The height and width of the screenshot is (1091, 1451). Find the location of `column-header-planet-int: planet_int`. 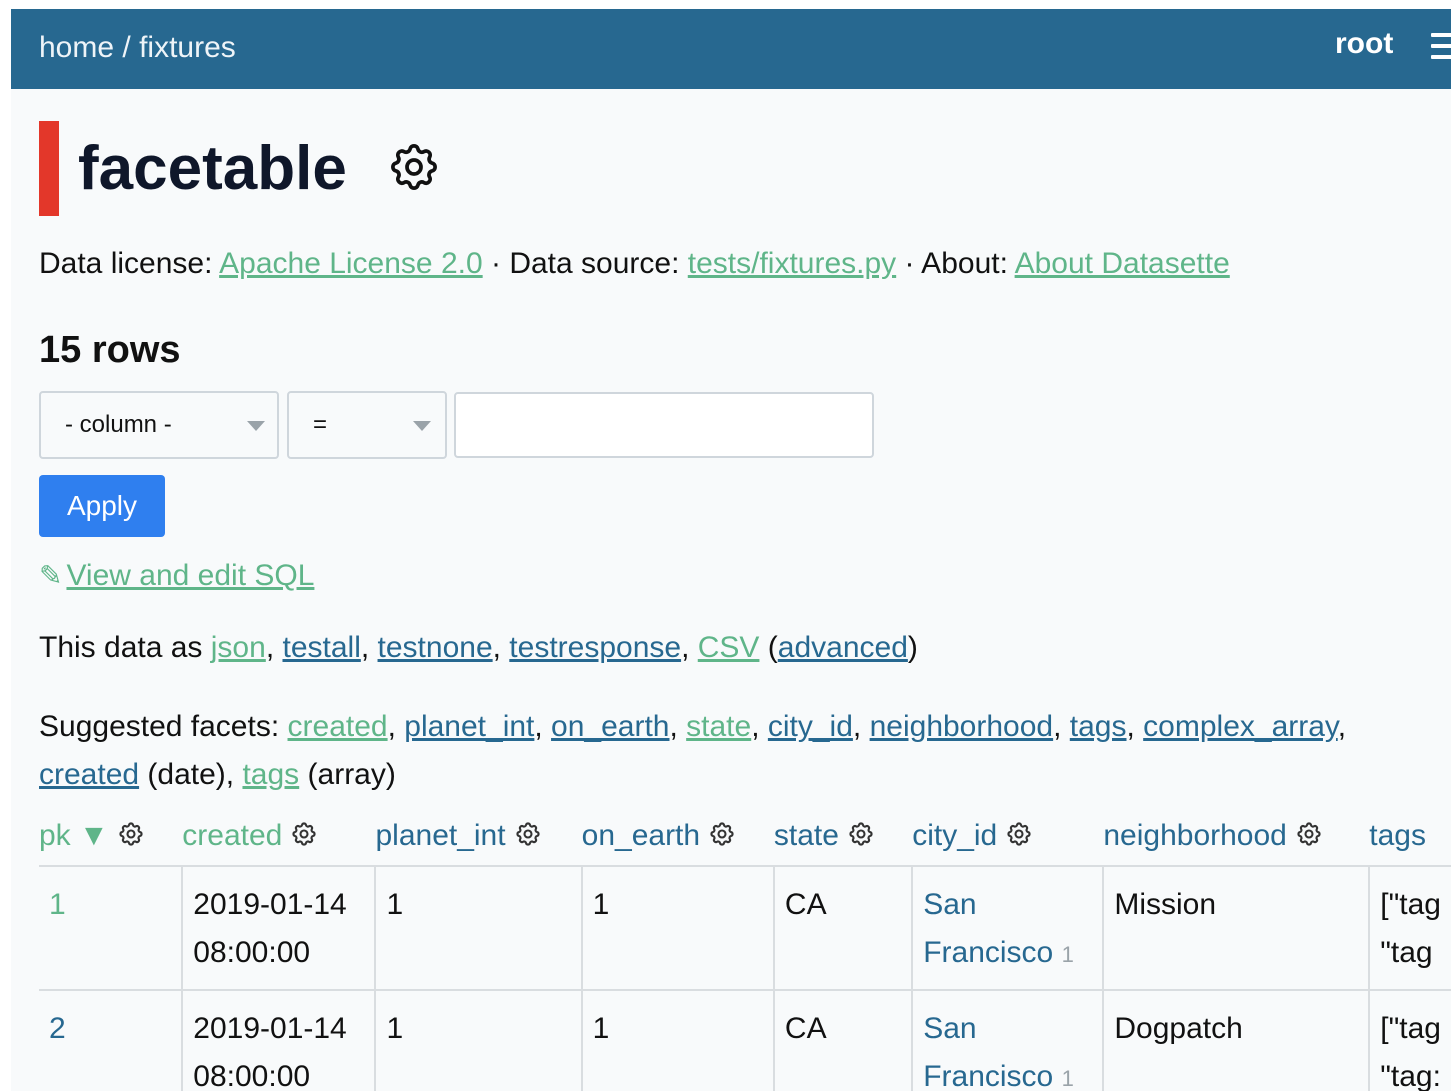

column-header-planet-int: planet_int is located at coordinates (478, 842).